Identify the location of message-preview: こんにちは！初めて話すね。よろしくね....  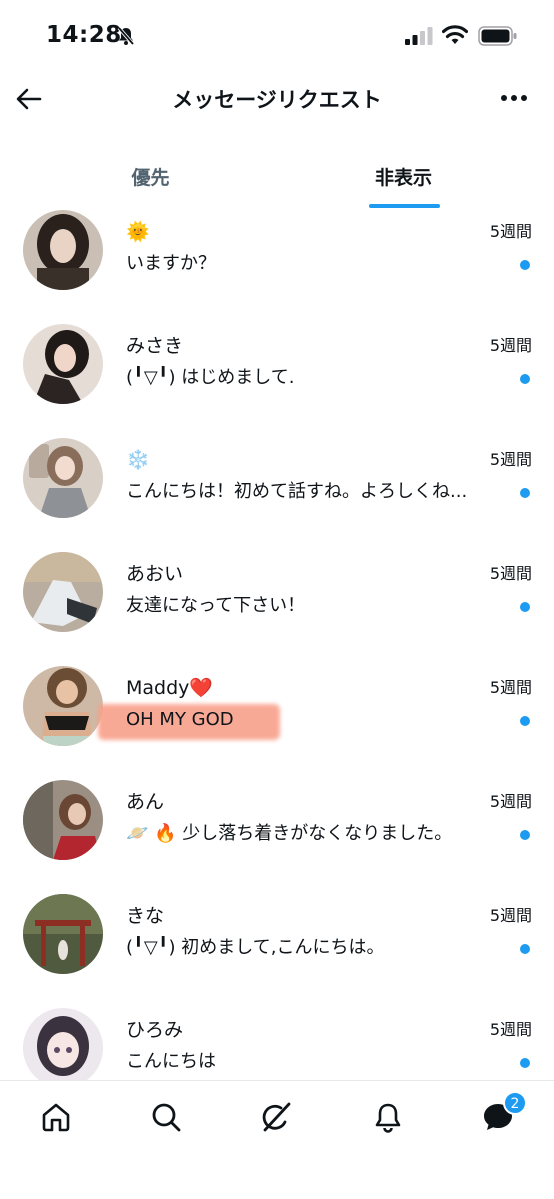
(297, 491).